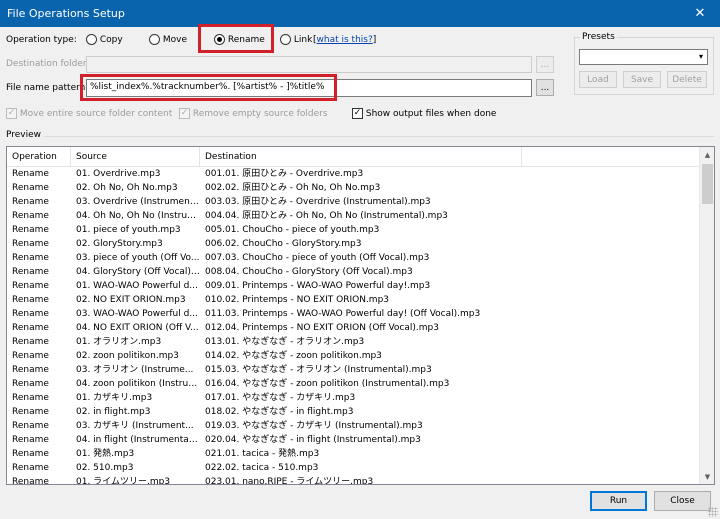 This screenshot has height=519, width=720. I want to click on destination-folder-label: Destination folder:, so click(48, 64).